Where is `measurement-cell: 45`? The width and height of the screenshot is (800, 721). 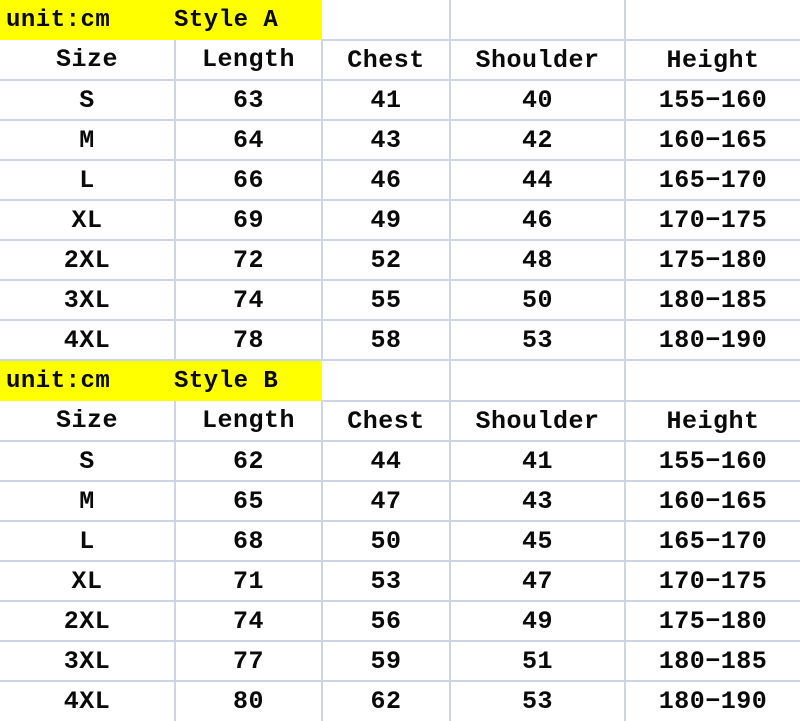
measurement-cell: 45 is located at coordinates (538, 541).